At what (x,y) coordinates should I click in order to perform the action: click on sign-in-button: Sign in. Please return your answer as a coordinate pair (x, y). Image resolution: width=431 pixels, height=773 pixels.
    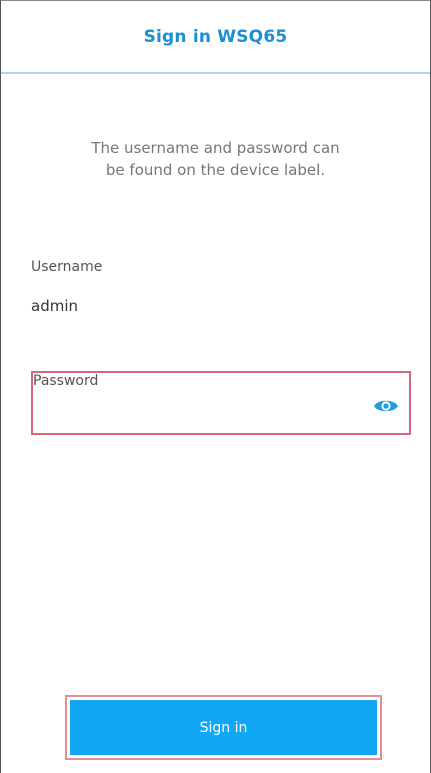
    Looking at the image, I should click on (223, 727).